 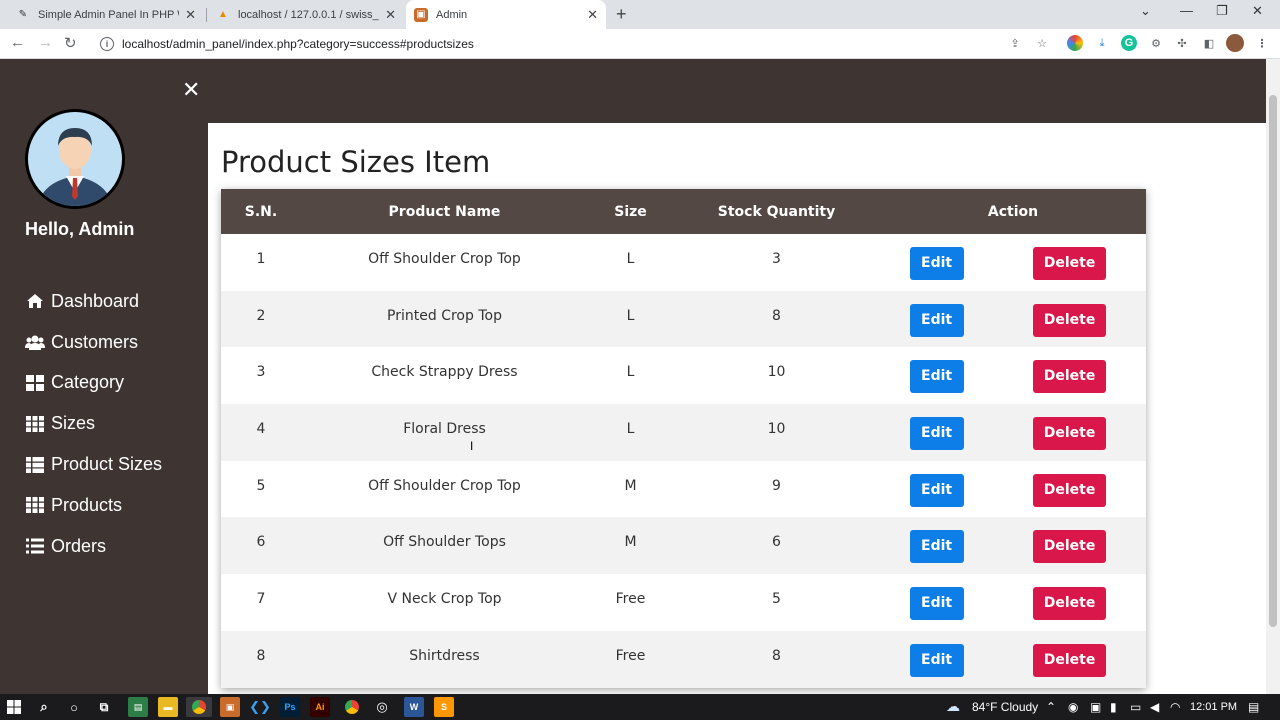 I want to click on page-scrollbar, so click(x=1273, y=376).